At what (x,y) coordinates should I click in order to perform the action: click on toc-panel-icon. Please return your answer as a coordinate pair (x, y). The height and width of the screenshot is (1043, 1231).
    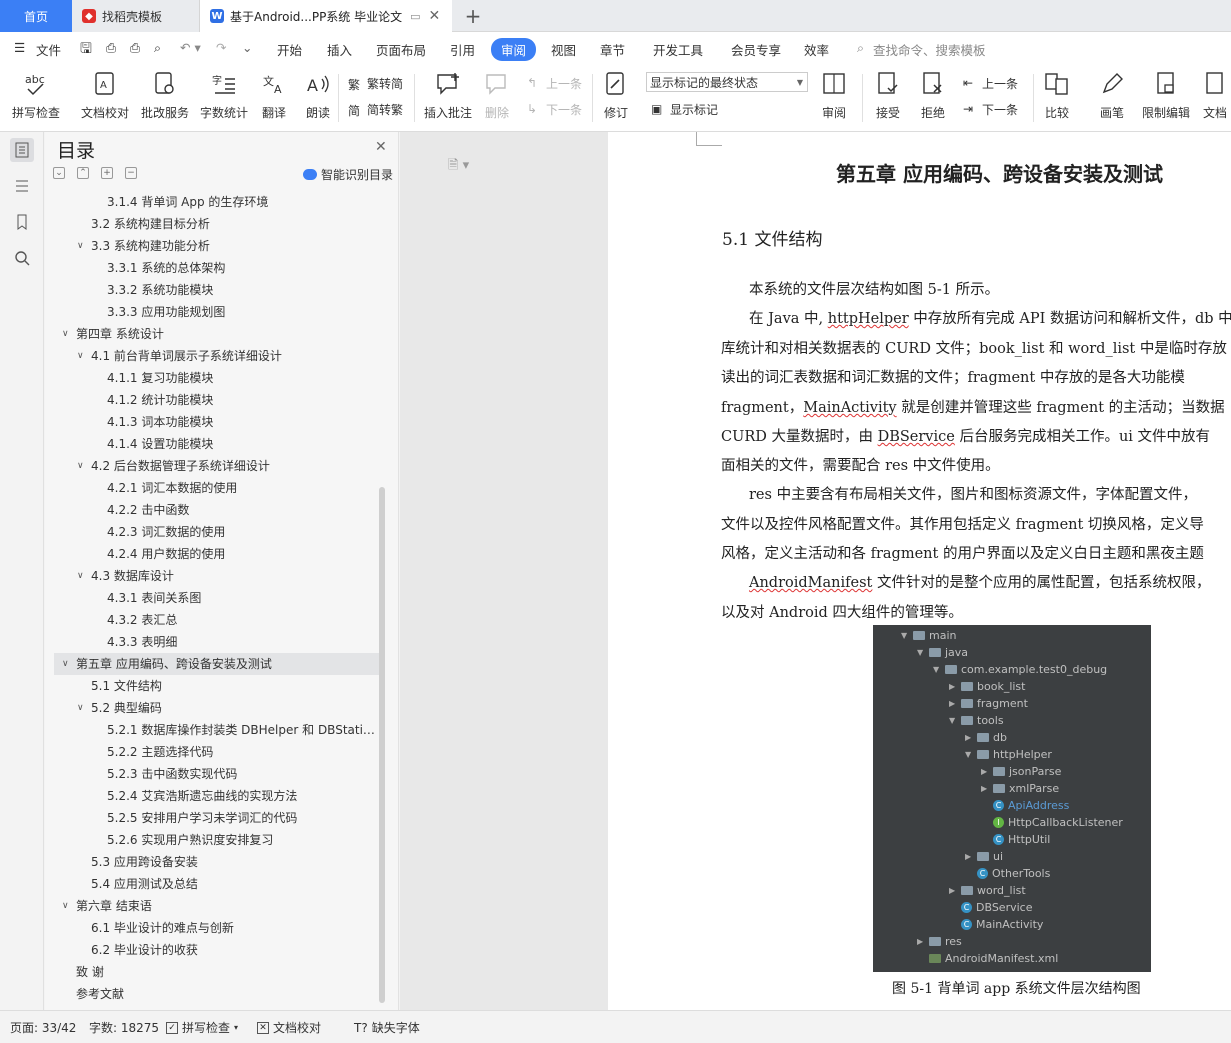
    Looking at the image, I should click on (22, 150).